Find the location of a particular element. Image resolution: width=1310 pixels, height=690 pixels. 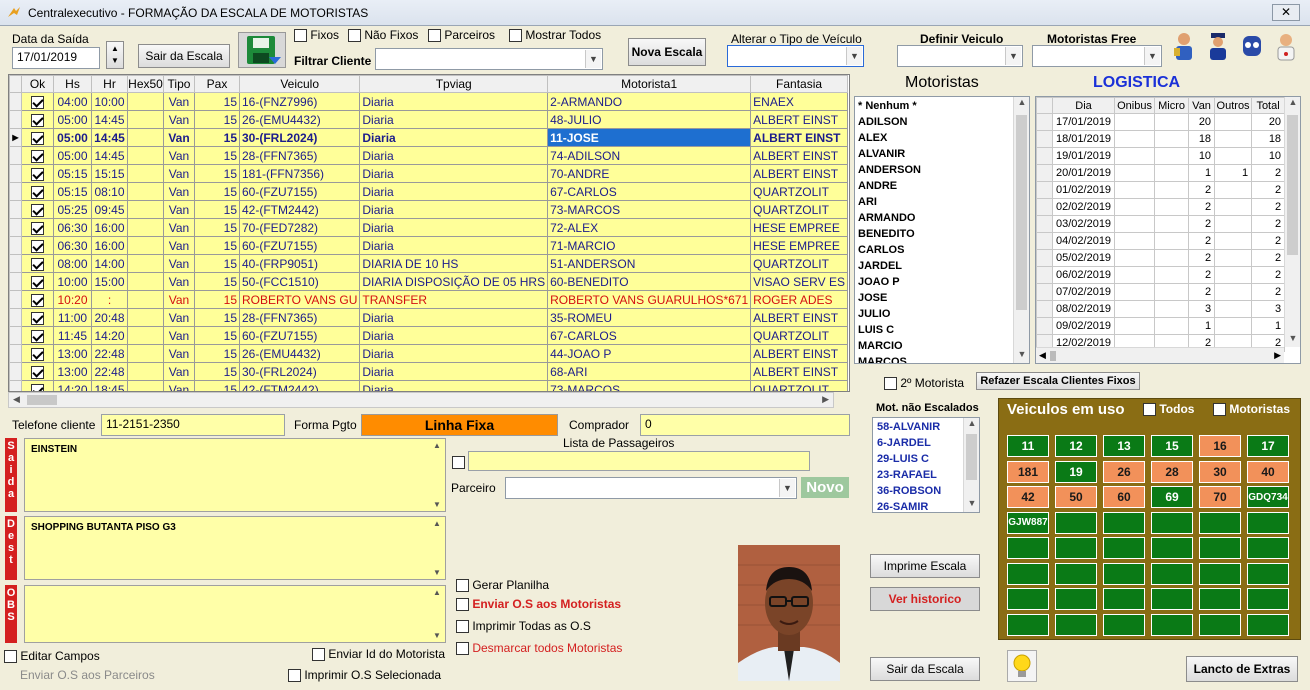

lightbulb-icon is located at coordinates (1022, 666).